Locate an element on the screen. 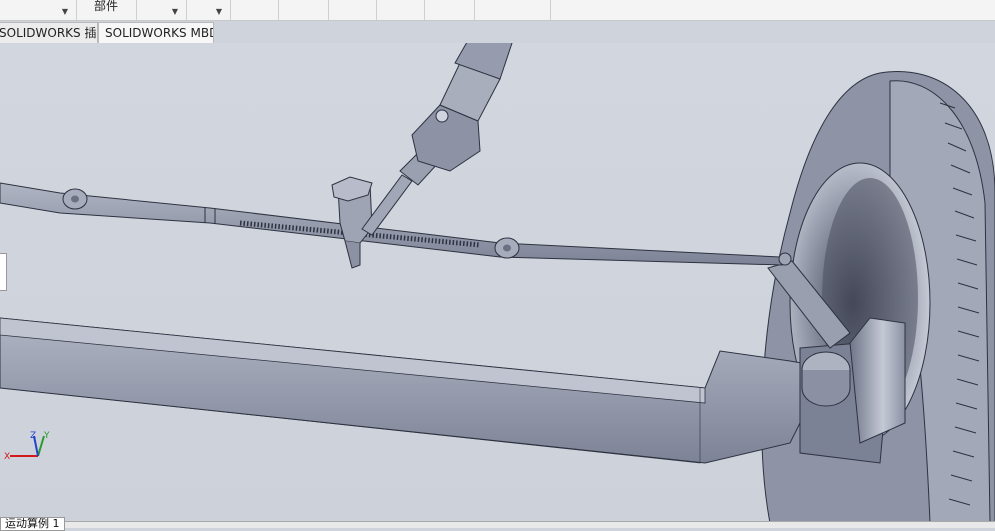 The height and width of the screenshot is (531, 995). edit-appearance-icon: ● is located at coordinates (636, 44).